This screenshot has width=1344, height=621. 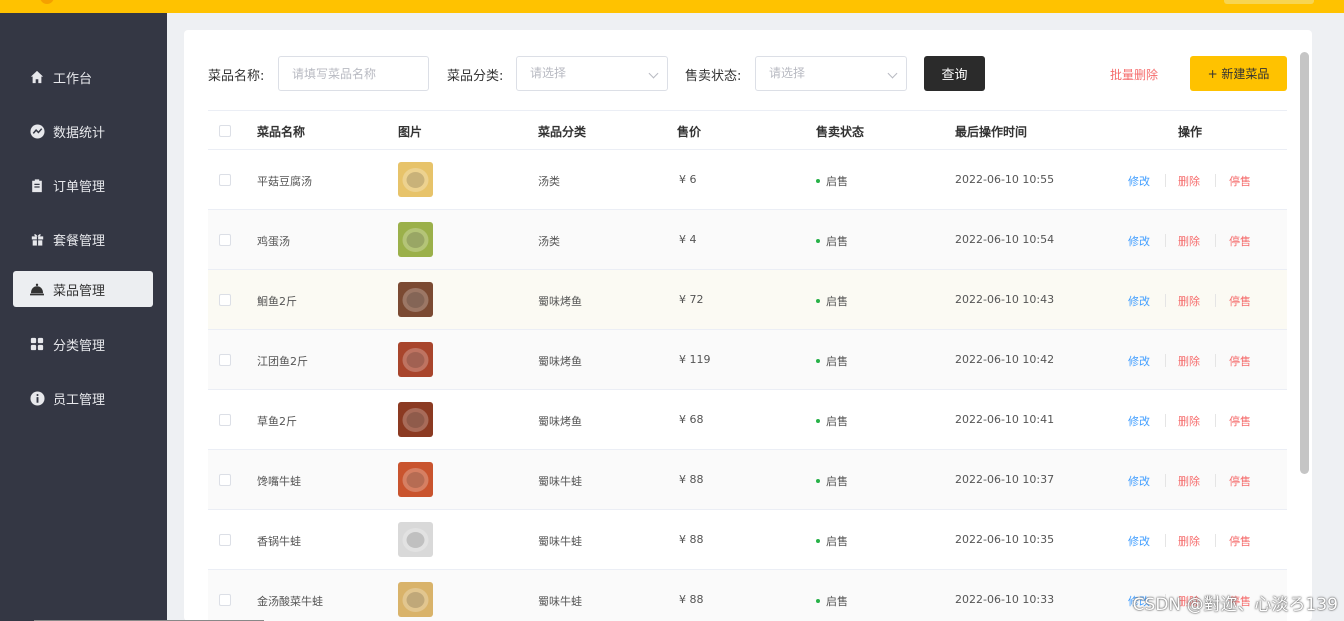 I want to click on table-row: 江团鱼2斤 蜀味烤鱼 ¥ 119 启售 2022-06-10 10:42 修改 删除 停售, so click(x=747, y=360).